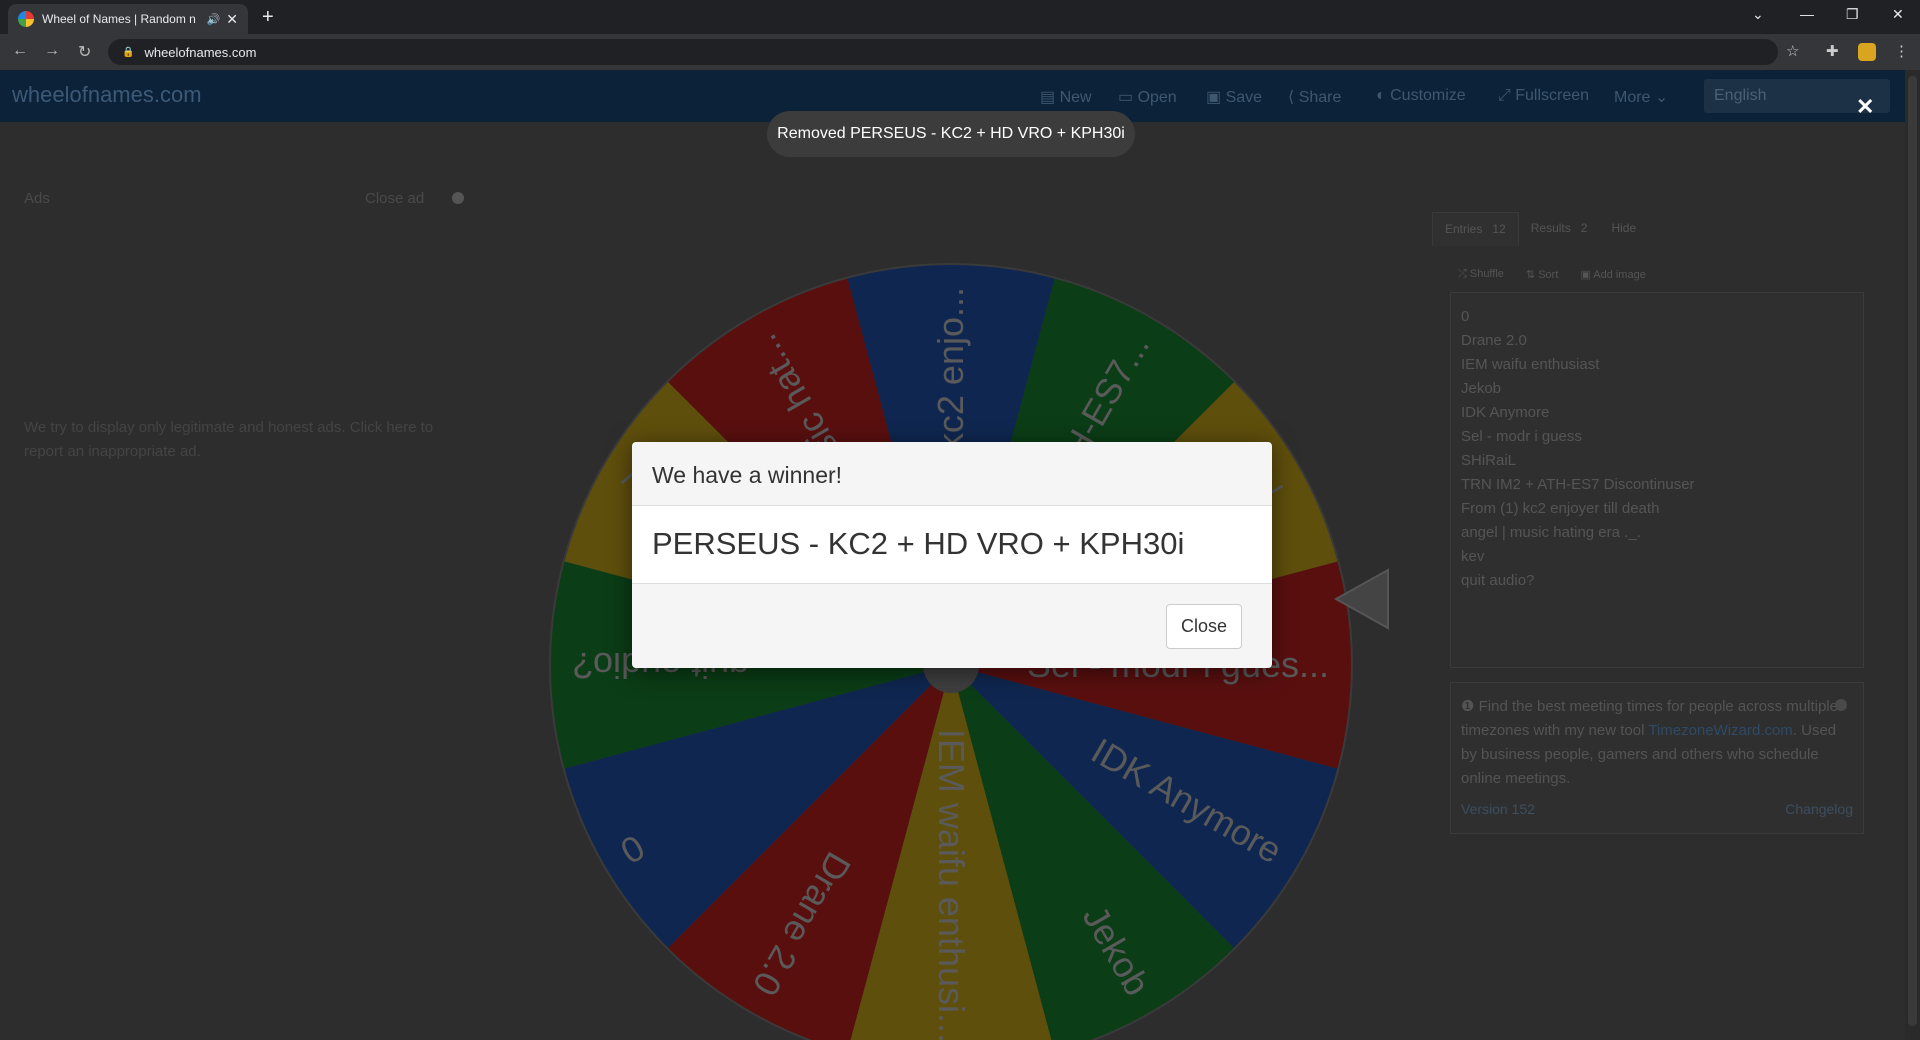 This screenshot has width=1920, height=1040. Describe the element at coordinates (107, 95) in the screenshot. I see `brand-logo: wheelofnames.com` at that location.